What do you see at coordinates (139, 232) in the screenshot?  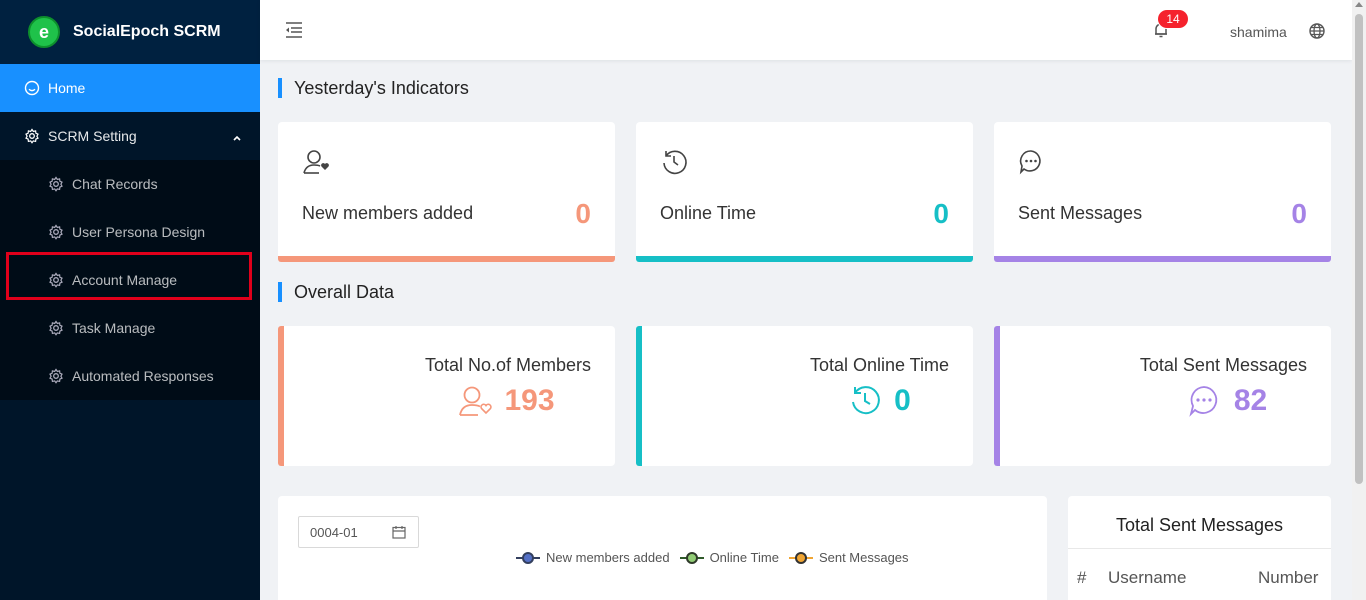 I see `sidebar-item-label: User Persona Design` at bounding box center [139, 232].